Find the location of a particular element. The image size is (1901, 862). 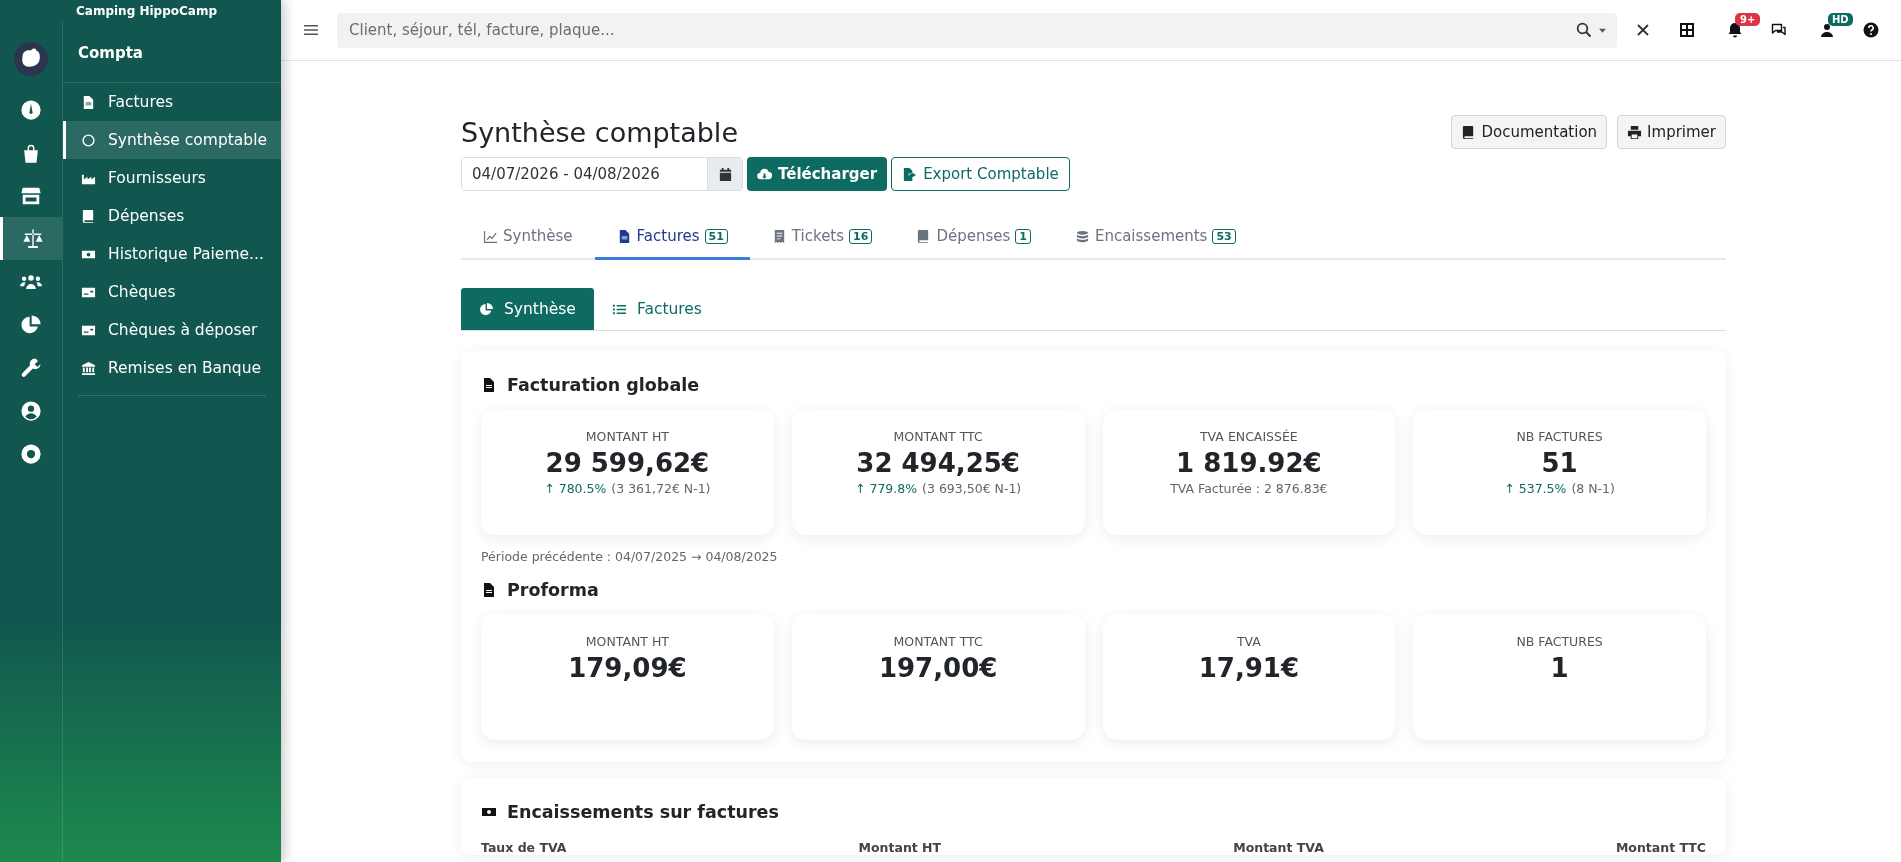

tab-label: Synthèse is located at coordinates (538, 236).